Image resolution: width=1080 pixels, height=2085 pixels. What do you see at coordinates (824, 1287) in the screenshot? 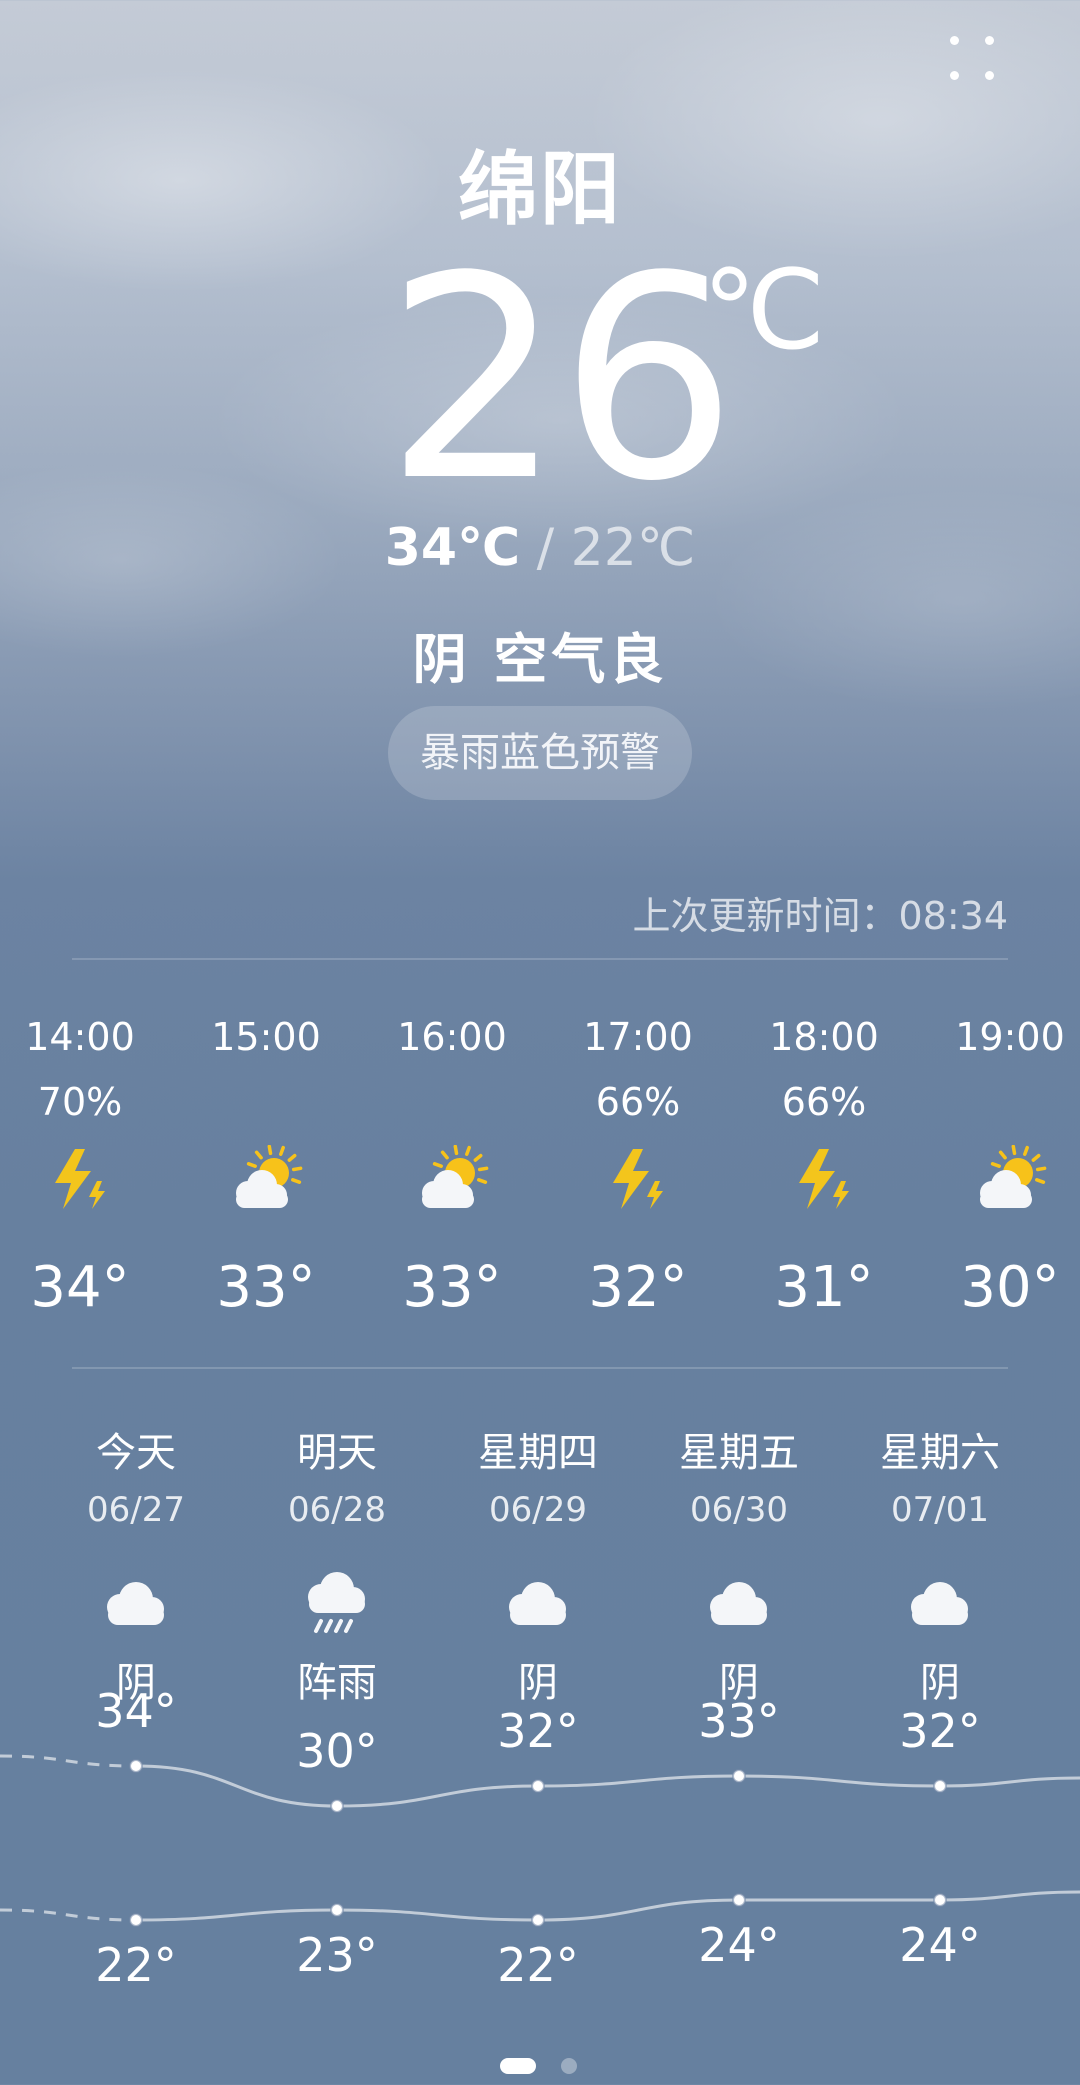
I see `hour-temp: 31°` at bounding box center [824, 1287].